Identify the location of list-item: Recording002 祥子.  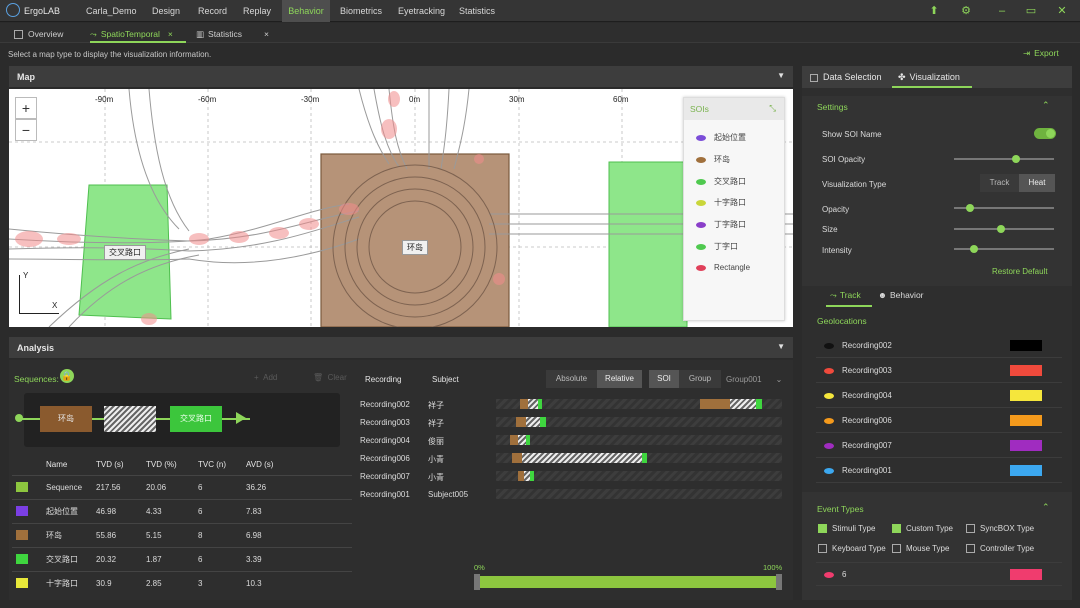
(402, 409).